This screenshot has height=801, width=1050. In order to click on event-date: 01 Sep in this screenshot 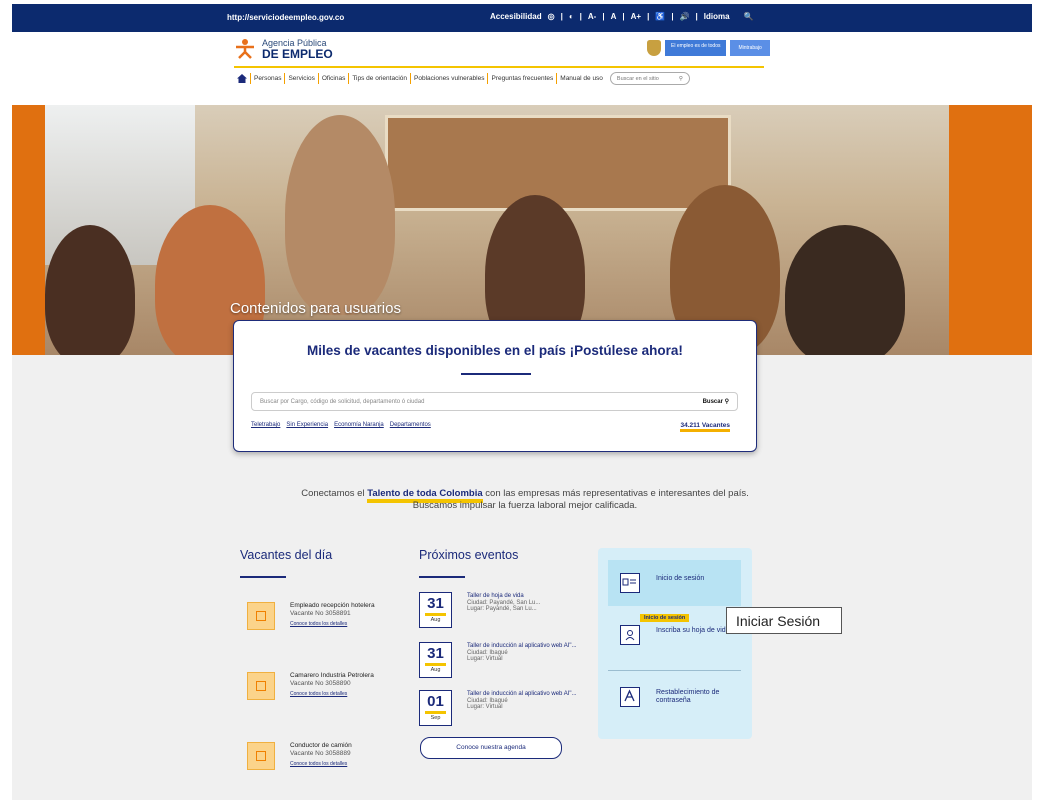, I will do `click(435, 708)`.